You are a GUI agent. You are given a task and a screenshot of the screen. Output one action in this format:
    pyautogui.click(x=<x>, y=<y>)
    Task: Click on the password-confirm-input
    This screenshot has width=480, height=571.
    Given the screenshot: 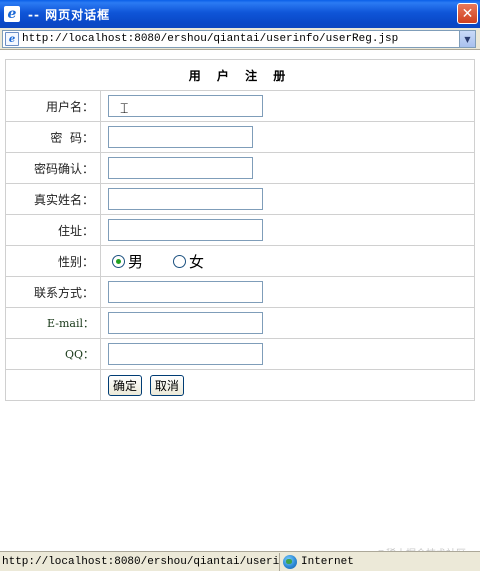 What is the action you would take?
    pyautogui.click(x=180, y=168)
    